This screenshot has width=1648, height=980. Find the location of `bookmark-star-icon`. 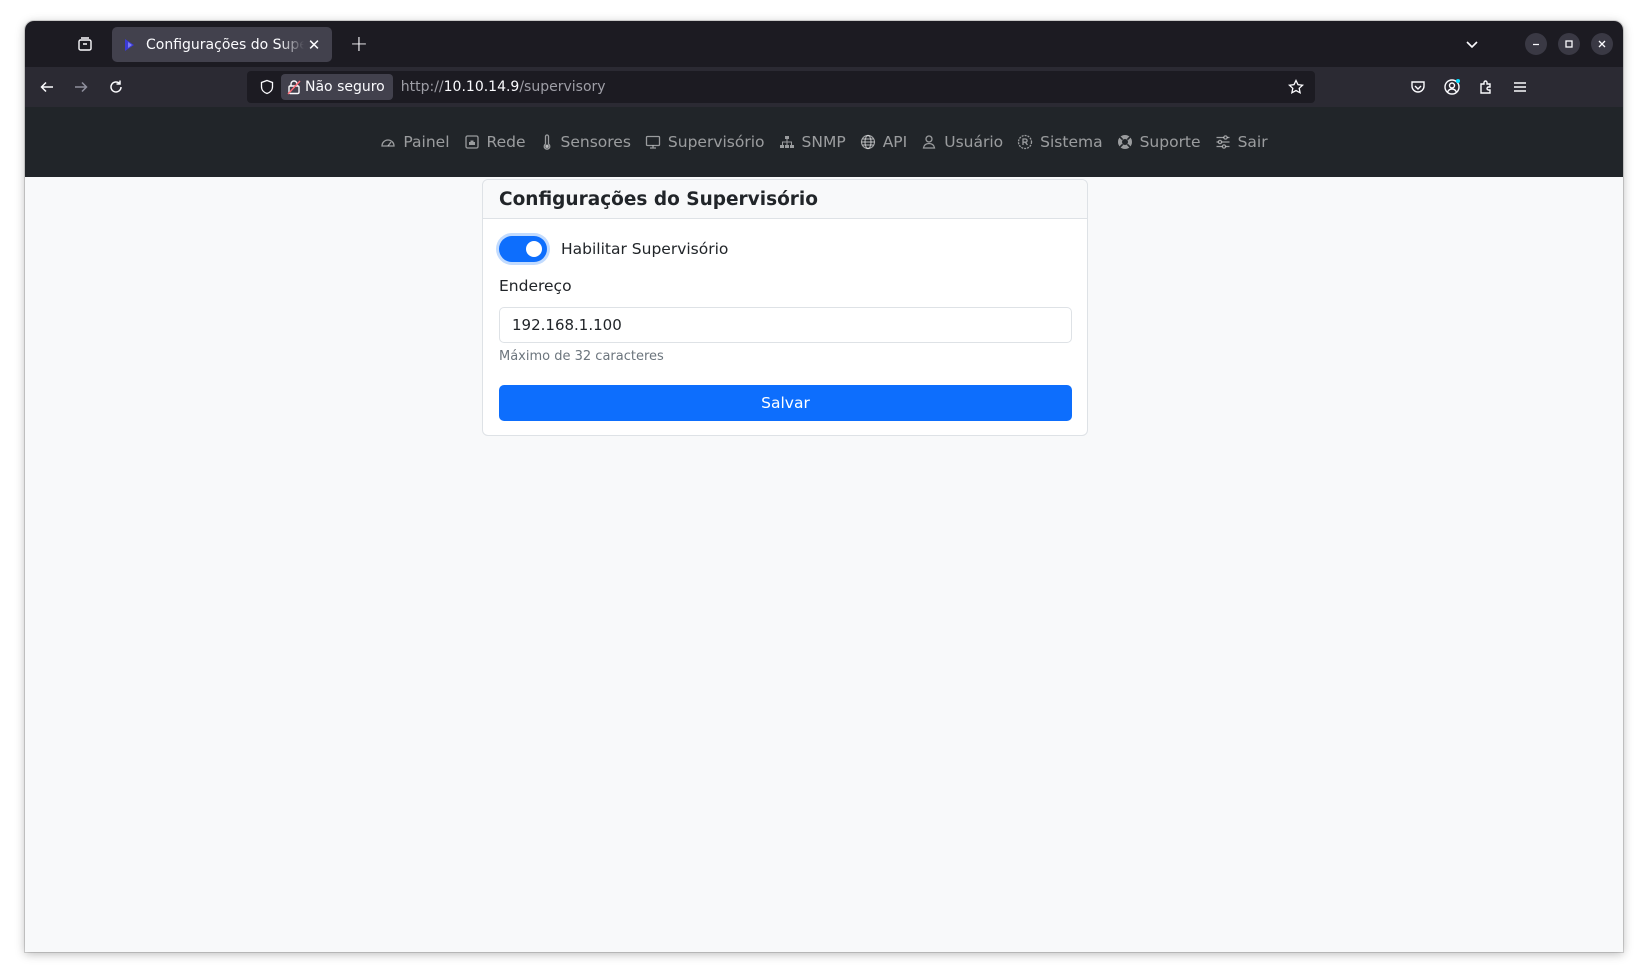

bookmark-star-icon is located at coordinates (1296, 87).